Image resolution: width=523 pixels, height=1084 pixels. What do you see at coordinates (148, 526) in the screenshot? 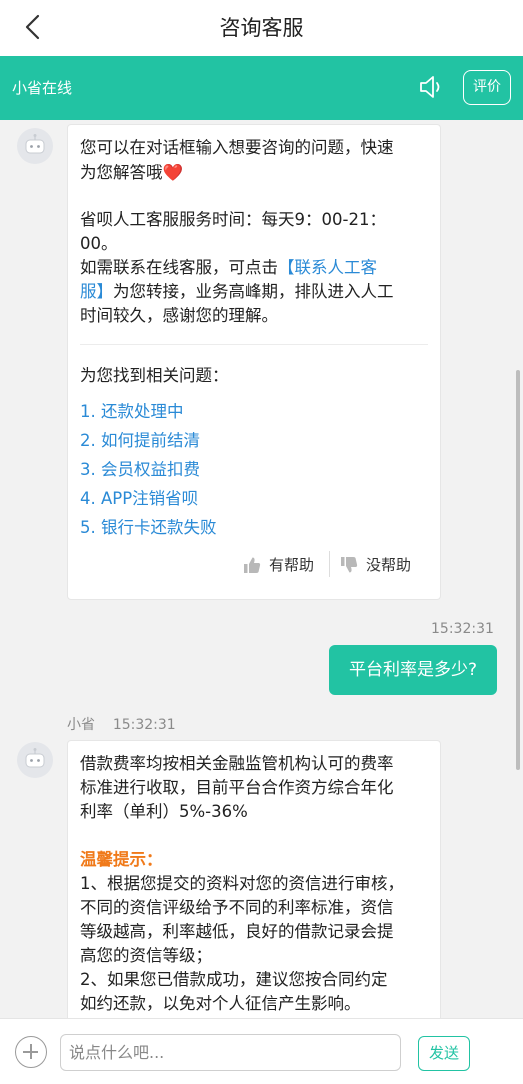
I see `question-link-5: 5. 银行卡还款失败` at bounding box center [148, 526].